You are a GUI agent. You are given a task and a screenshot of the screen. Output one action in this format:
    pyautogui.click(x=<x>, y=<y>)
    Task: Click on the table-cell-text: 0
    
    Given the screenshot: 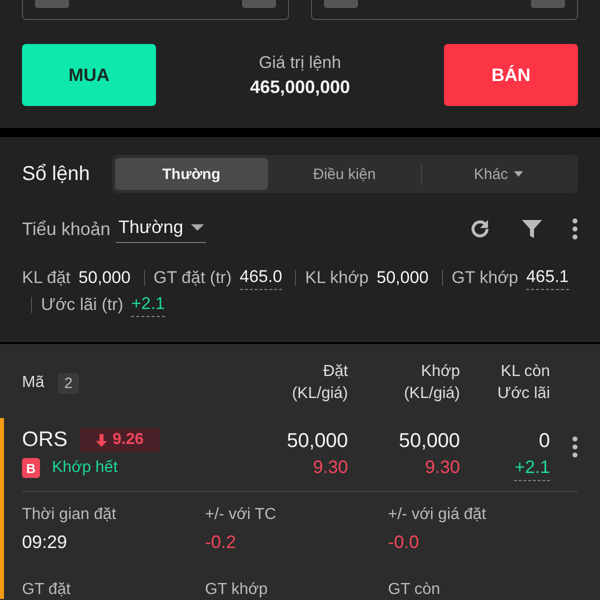 What is the action you would take?
    pyautogui.click(x=544, y=441)
    